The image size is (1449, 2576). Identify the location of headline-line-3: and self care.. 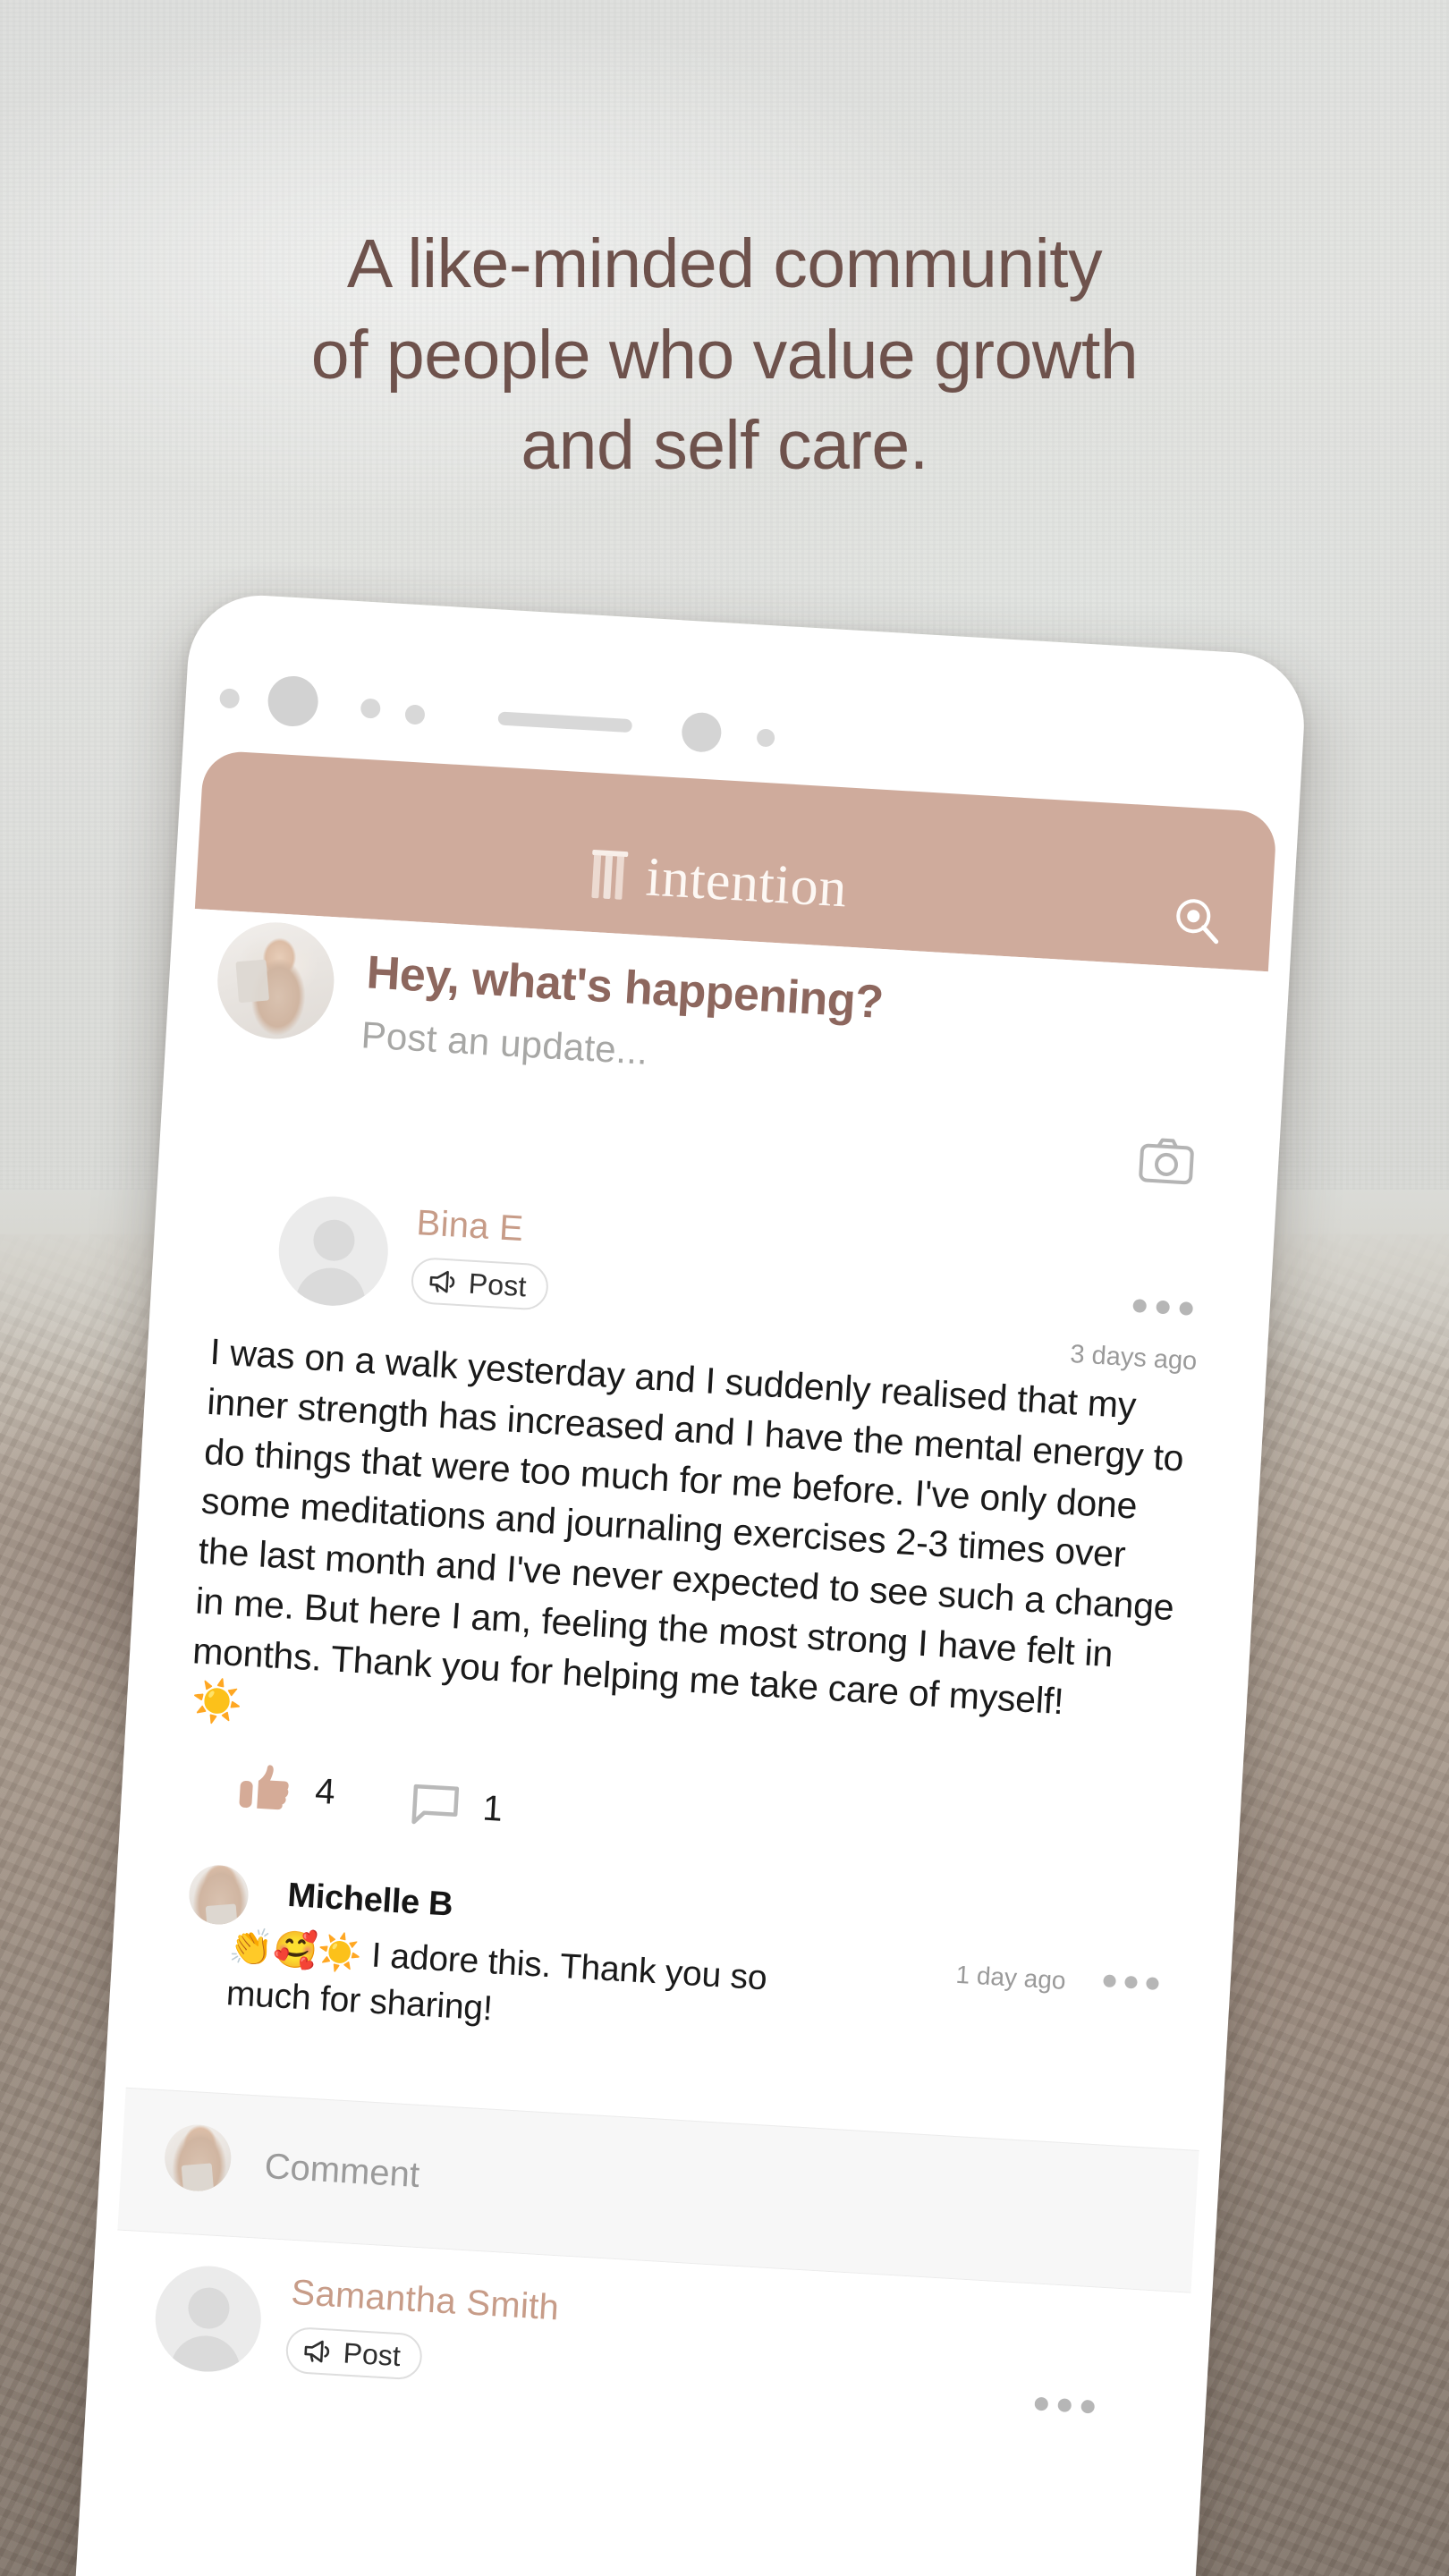
(724, 446).